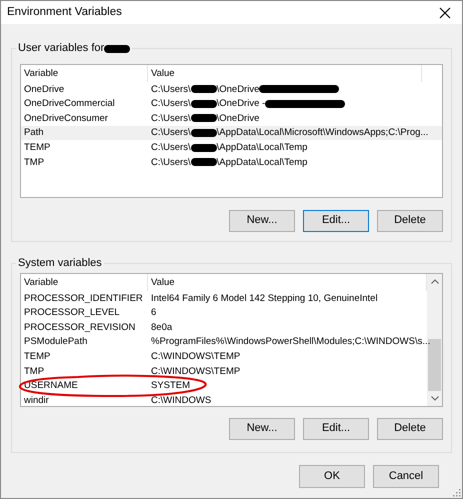 The width and height of the screenshot is (463, 499). I want to click on variable-name: windir, so click(36, 400).